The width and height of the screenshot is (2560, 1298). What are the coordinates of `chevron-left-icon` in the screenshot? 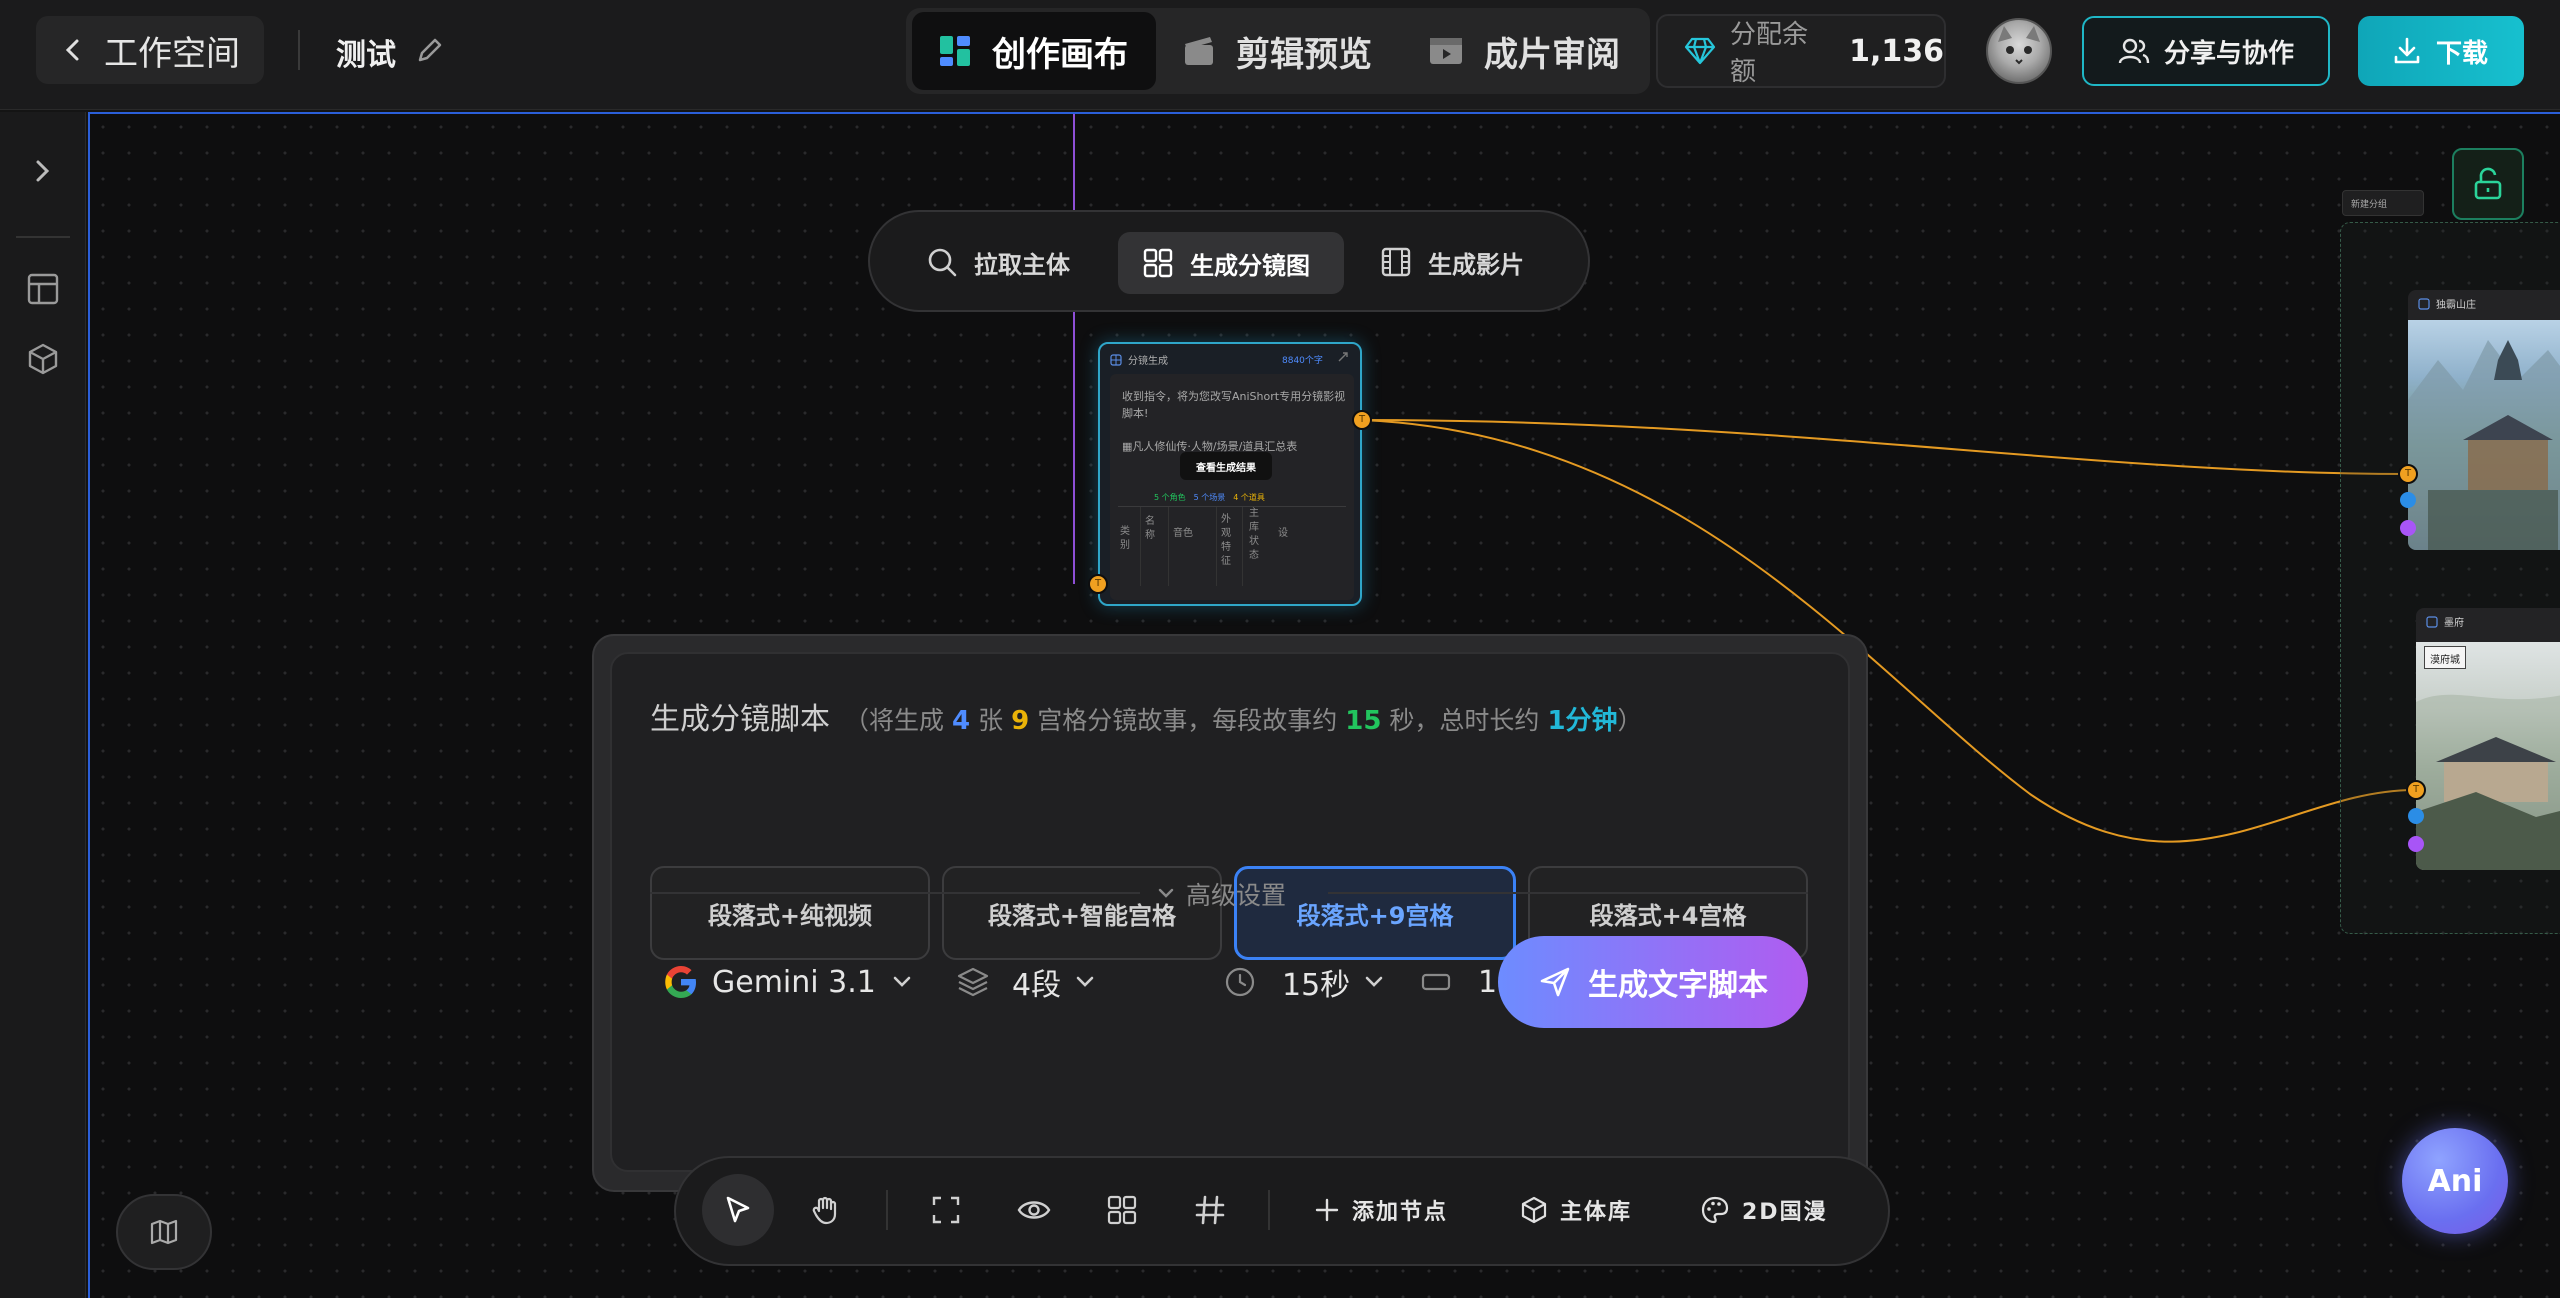 It's located at (73, 50).